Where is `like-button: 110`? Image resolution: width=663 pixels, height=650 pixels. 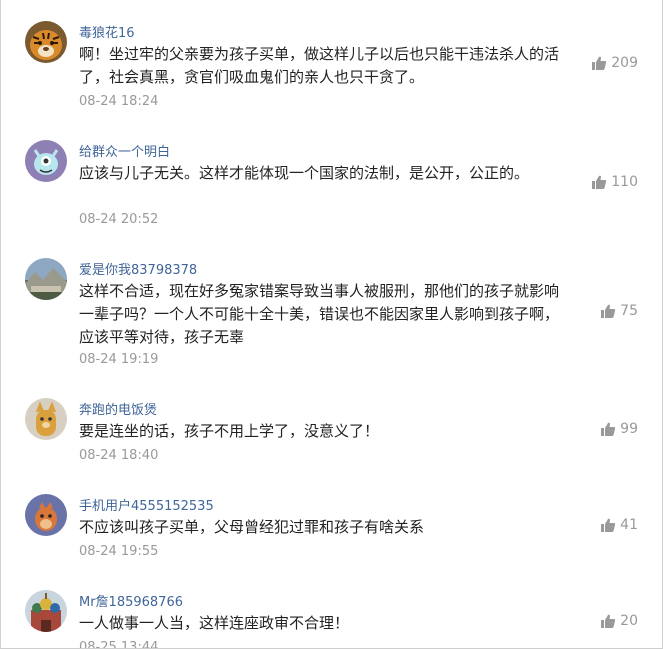
like-button: 110 is located at coordinates (614, 182).